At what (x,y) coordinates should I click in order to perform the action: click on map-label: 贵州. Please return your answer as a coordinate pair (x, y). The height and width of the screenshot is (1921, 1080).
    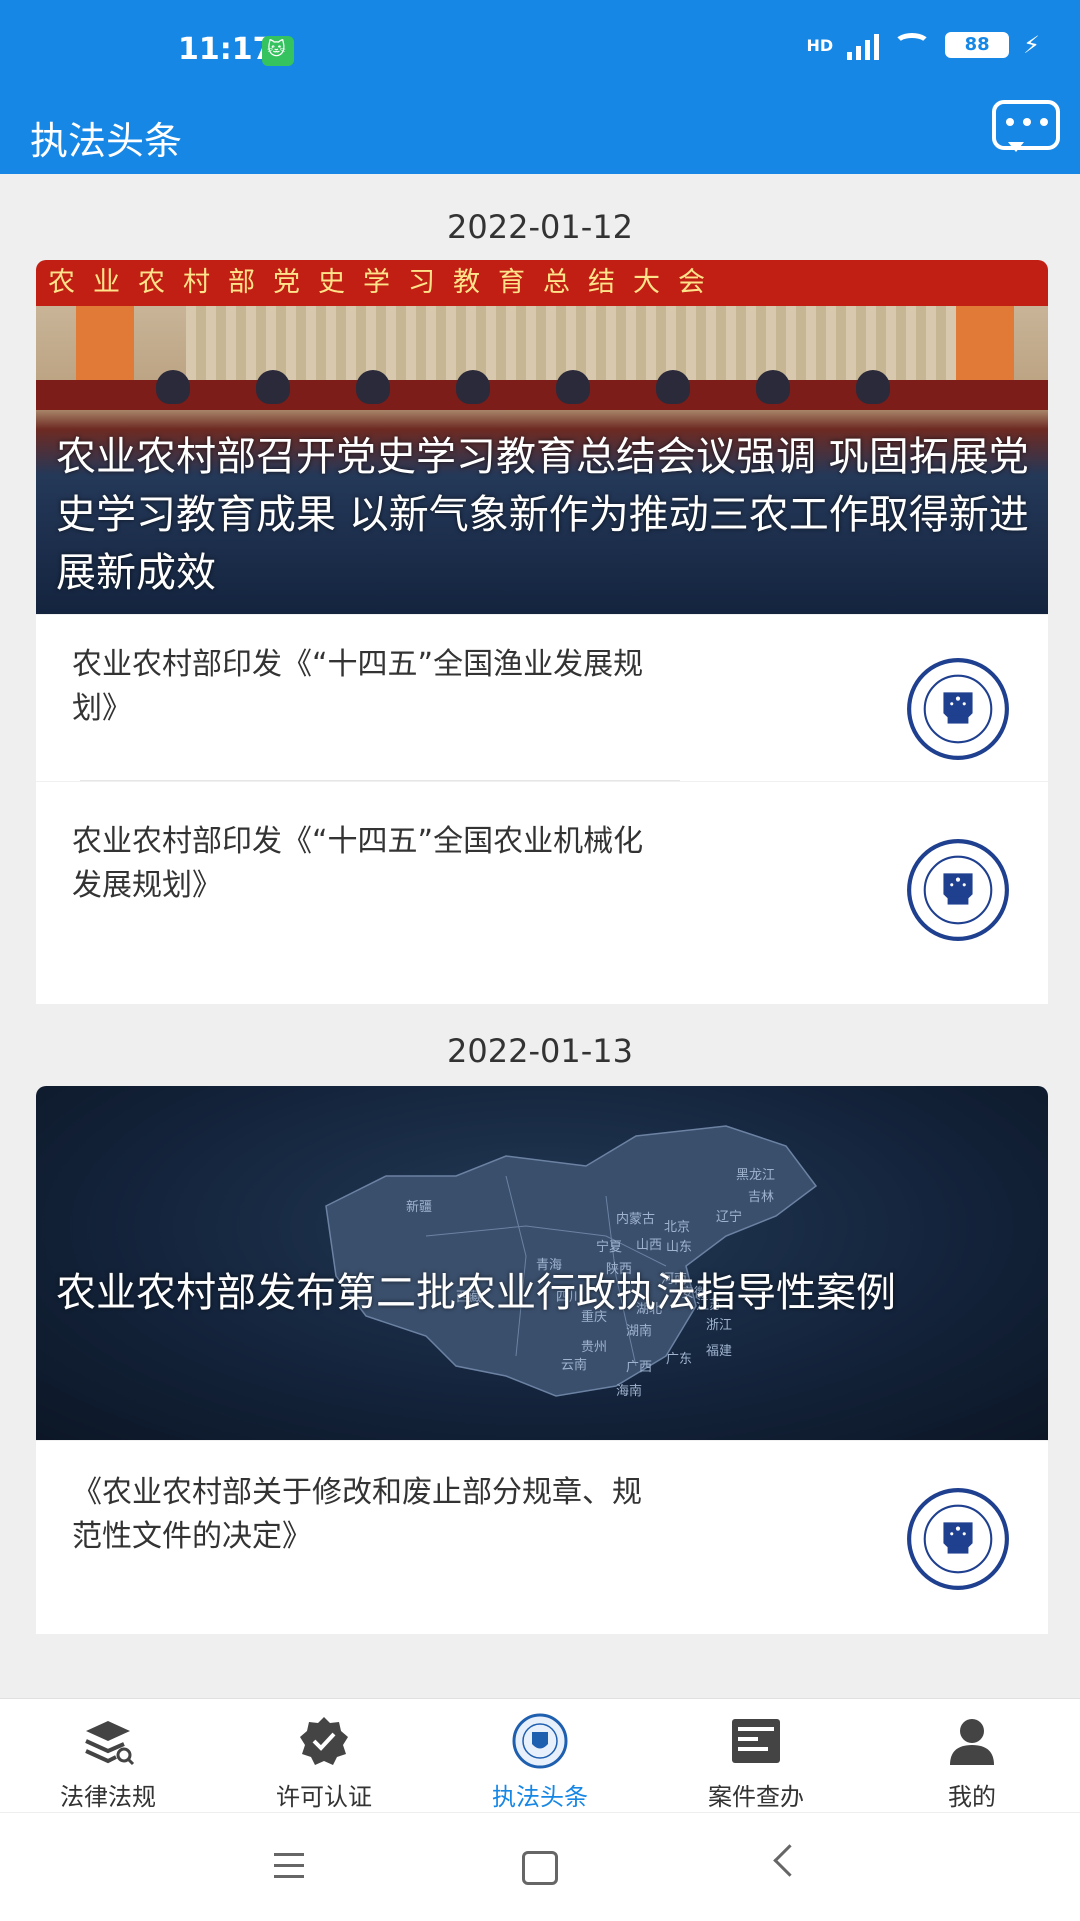
    Looking at the image, I should click on (594, 1347).